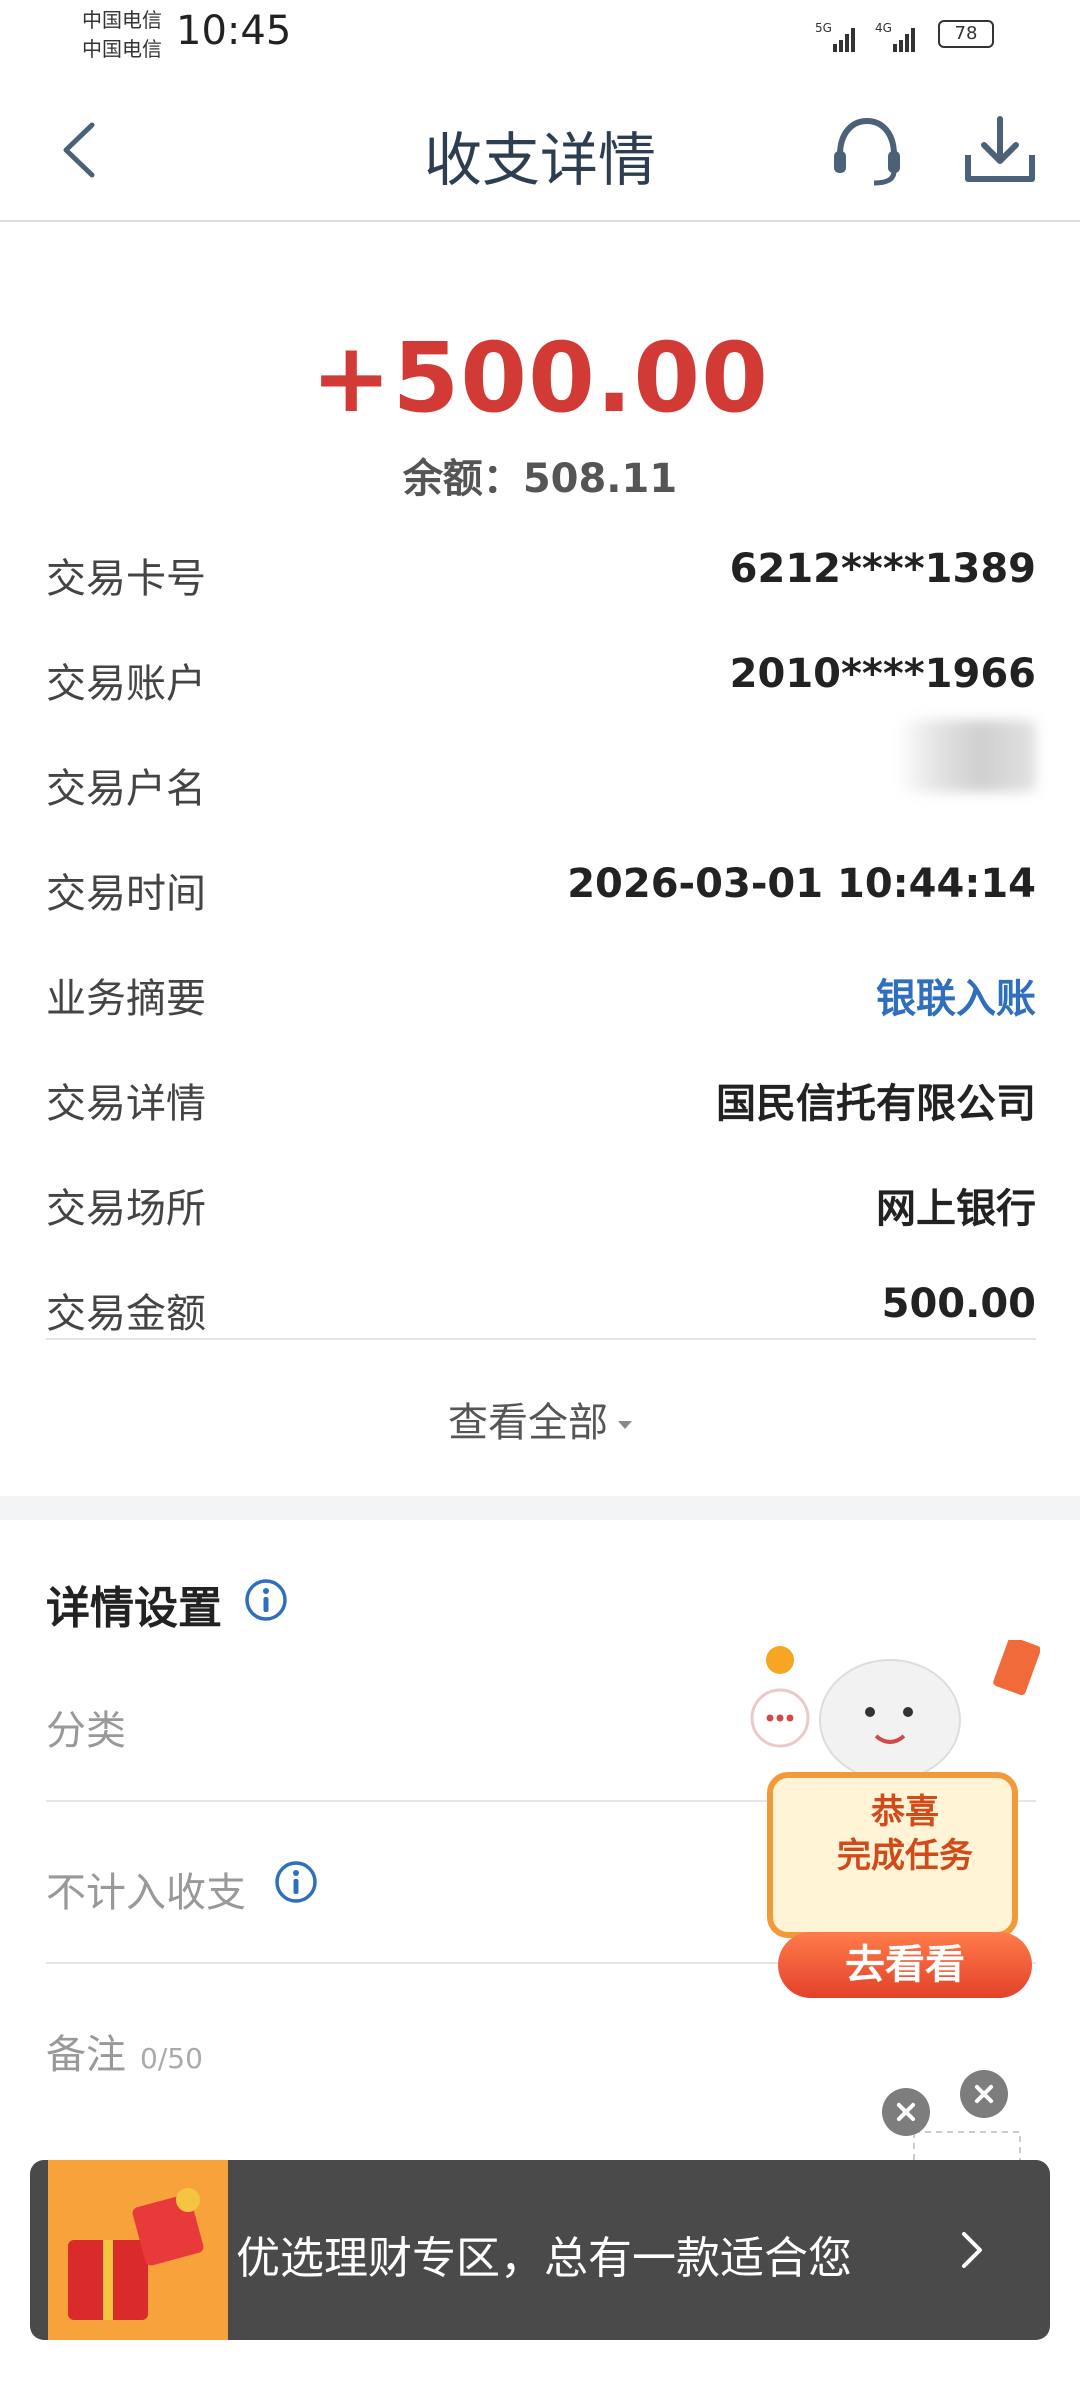  I want to click on page-title: 收支详情, so click(539, 160).